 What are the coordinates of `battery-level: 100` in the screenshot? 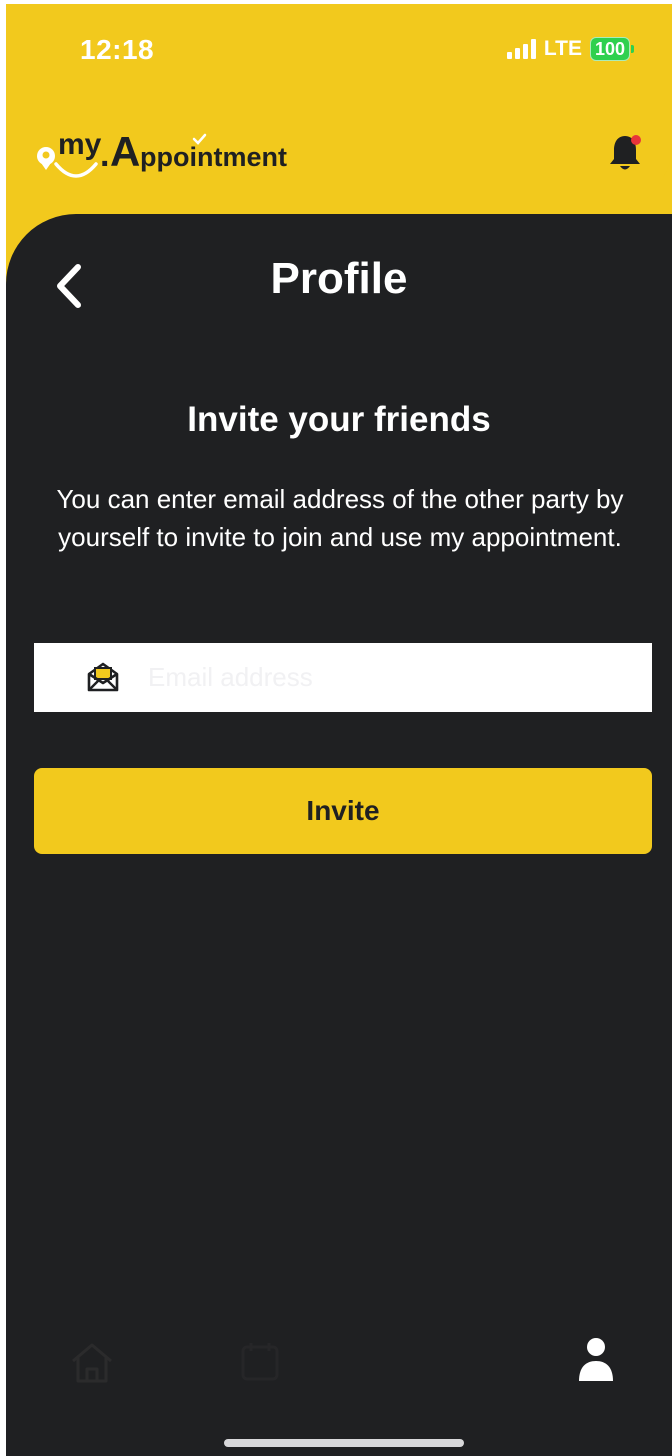 It's located at (609, 49).